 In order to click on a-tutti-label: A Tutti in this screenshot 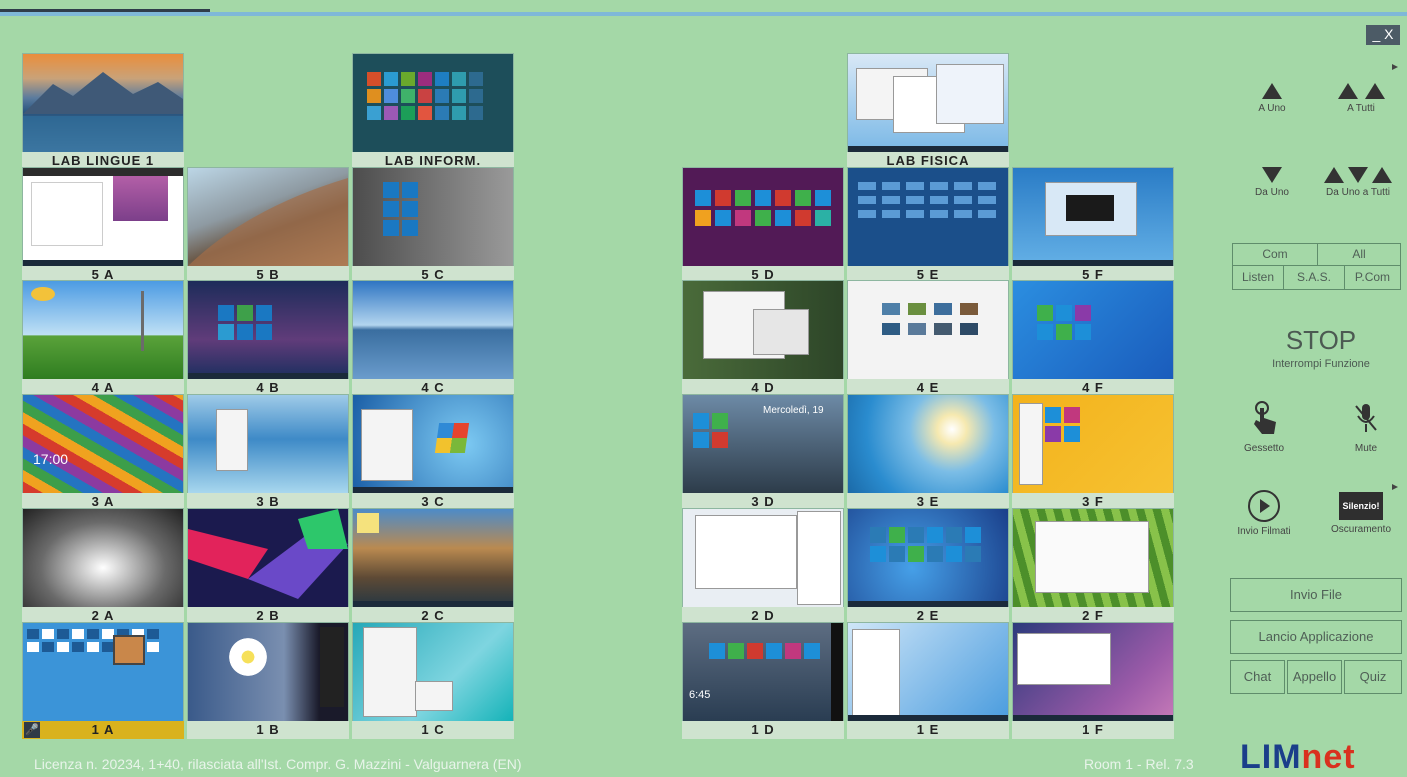, I will do `click(1361, 108)`.